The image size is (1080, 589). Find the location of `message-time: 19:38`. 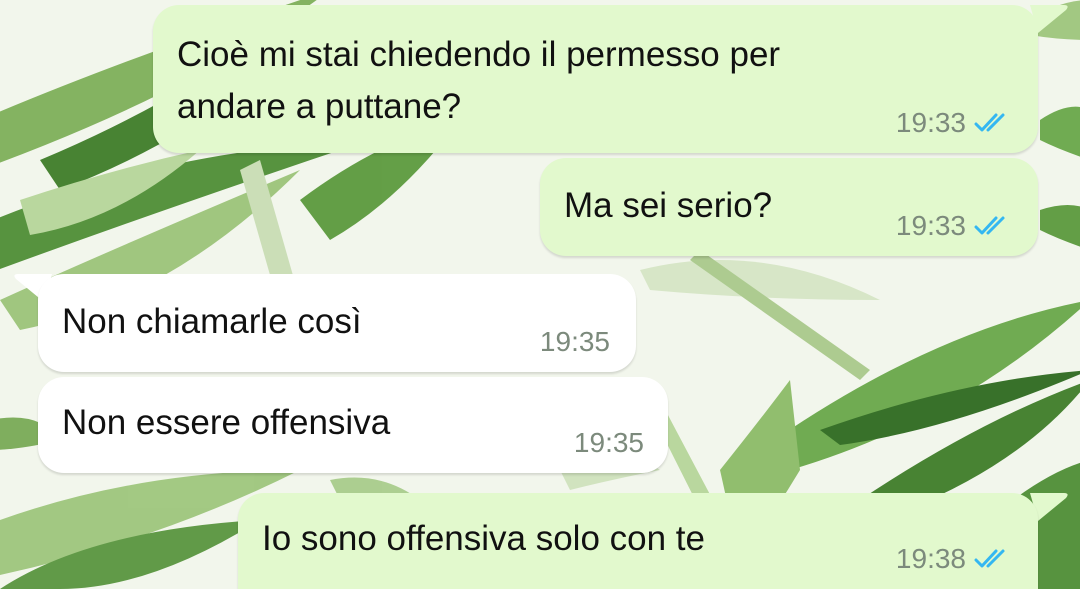

message-time: 19:38 is located at coordinates (930, 558).